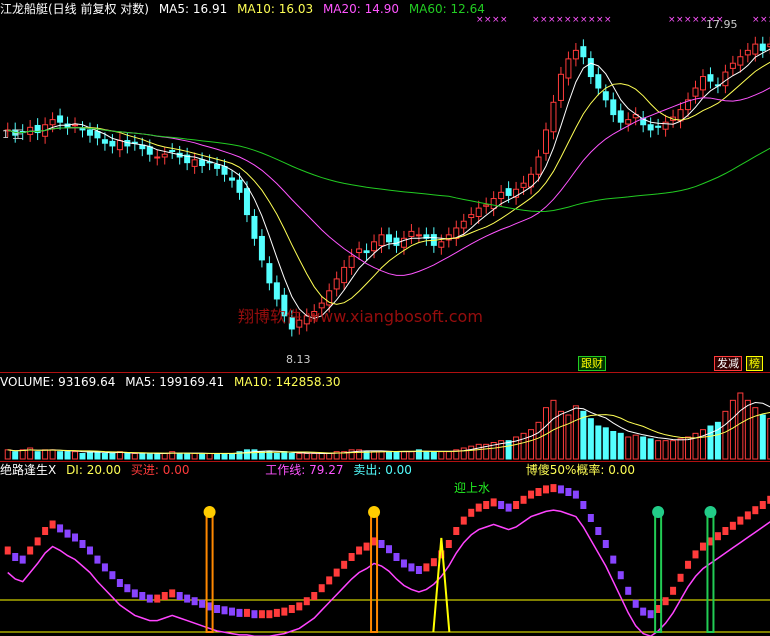 Image resolution: width=770 pixels, height=636 pixels. Describe the element at coordinates (360, 316) in the screenshot. I see `watermark: 翔博软件 www.xiangbosoft.com` at that location.